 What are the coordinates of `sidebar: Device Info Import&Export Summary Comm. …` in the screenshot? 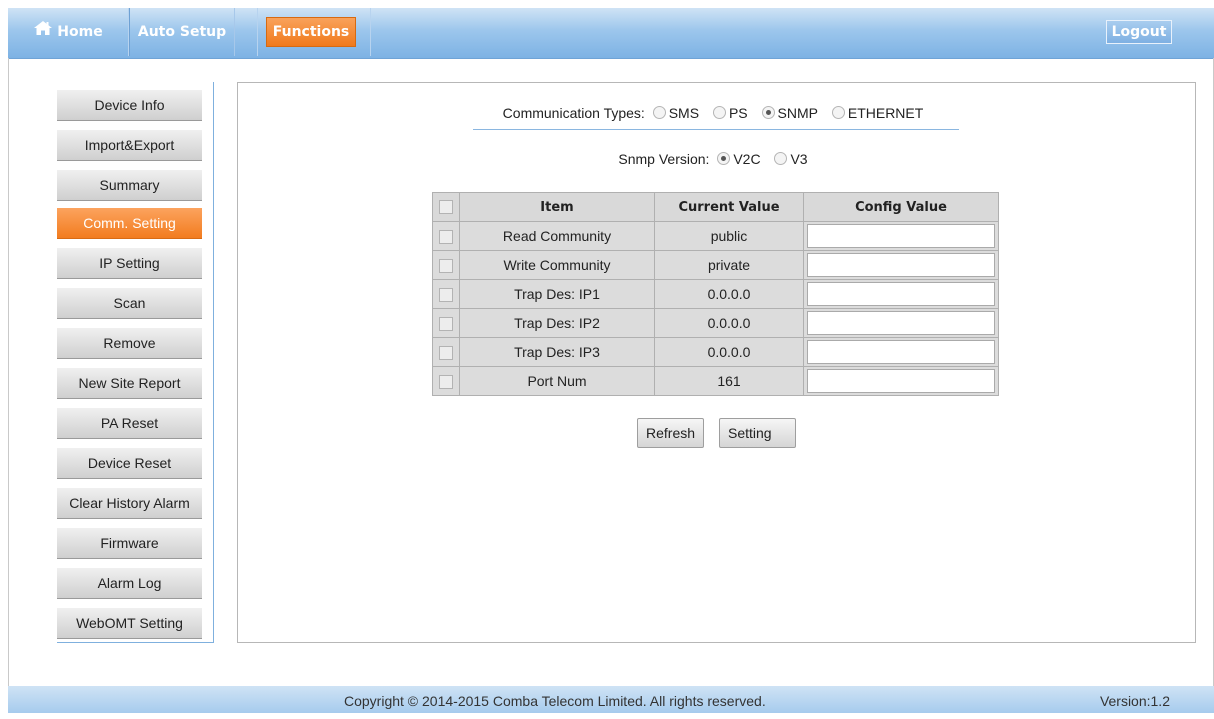 It's located at (135, 362).